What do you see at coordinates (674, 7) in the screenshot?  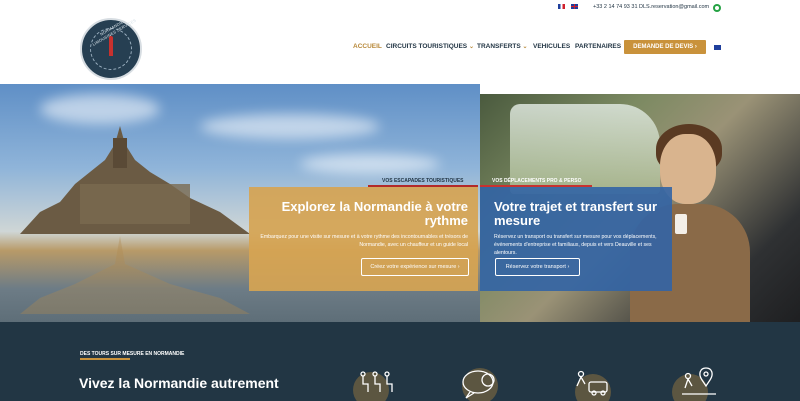 I see `email-link: DLS.reservation@gmail.com` at bounding box center [674, 7].